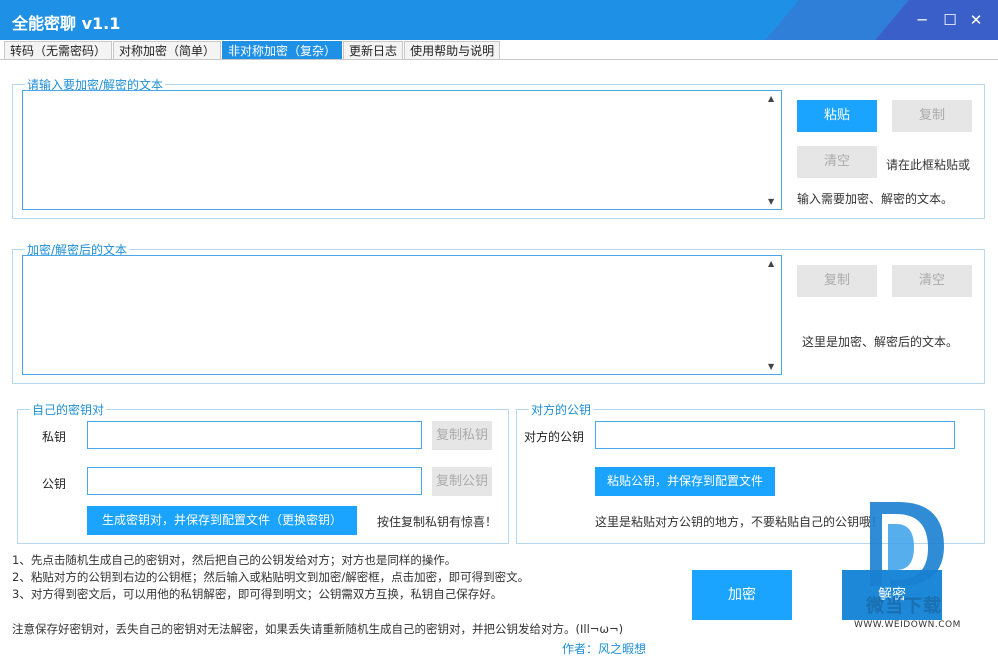 This screenshot has width=998, height=663. I want to click on encrypt-button: 加密, so click(742, 595).